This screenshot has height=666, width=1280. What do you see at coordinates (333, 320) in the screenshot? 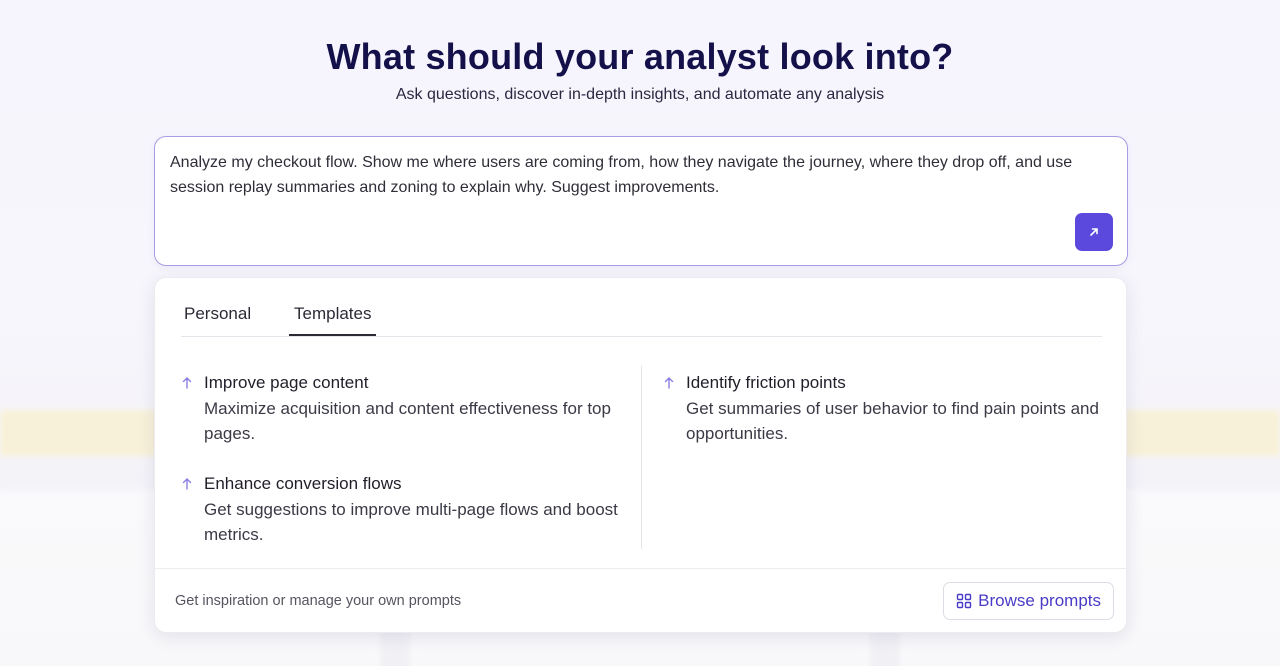
I see `tab-templates: Templates` at bounding box center [333, 320].